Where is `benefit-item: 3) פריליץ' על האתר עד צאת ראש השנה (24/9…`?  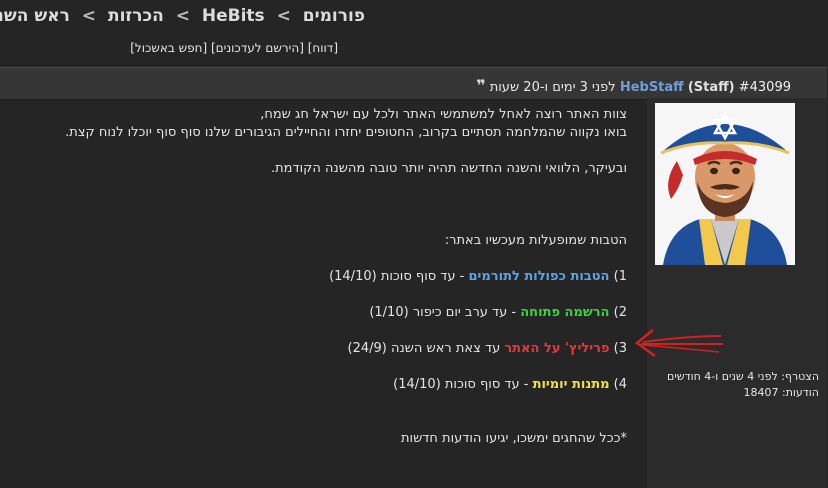 benefit-item: 3) פריליץ' על האתר עד צאת ראש השנה (24/9… is located at coordinates (418, 349).